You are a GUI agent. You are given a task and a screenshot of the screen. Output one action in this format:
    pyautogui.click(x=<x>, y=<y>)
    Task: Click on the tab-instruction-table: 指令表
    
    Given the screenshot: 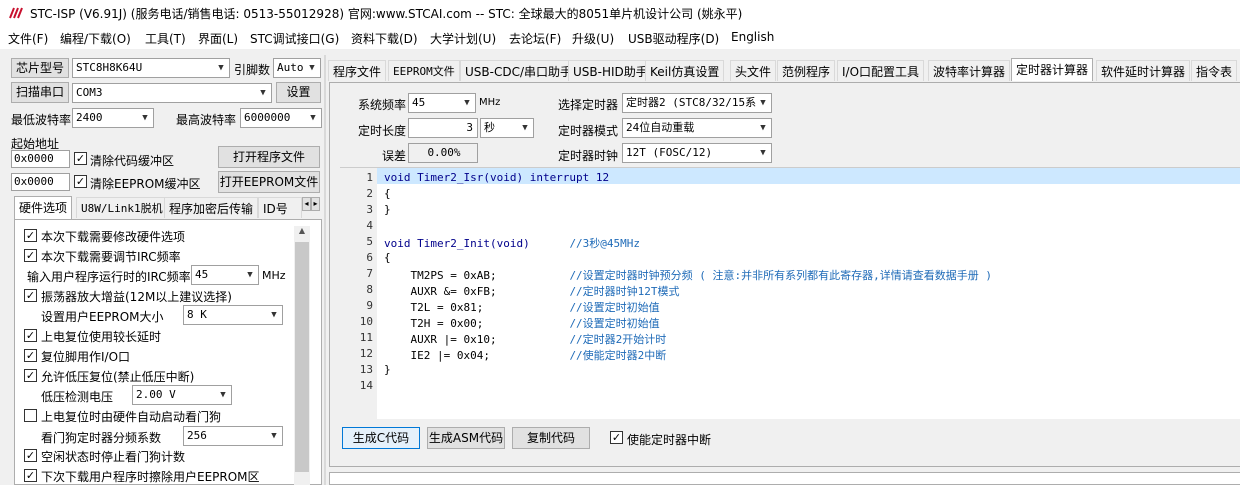 What is the action you would take?
    pyautogui.click(x=1214, y=70)
    